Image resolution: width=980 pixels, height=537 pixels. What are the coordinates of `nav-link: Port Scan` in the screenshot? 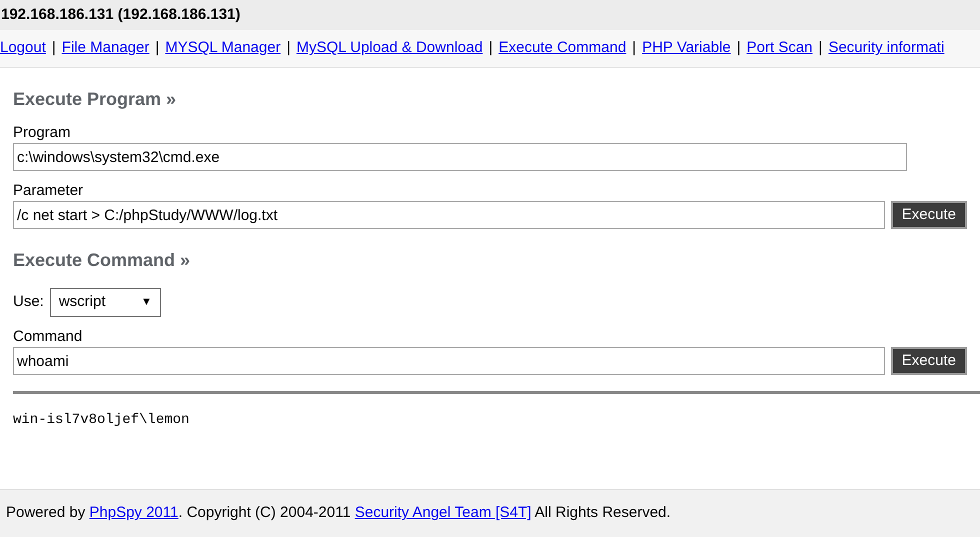 It's located at (779, 48).